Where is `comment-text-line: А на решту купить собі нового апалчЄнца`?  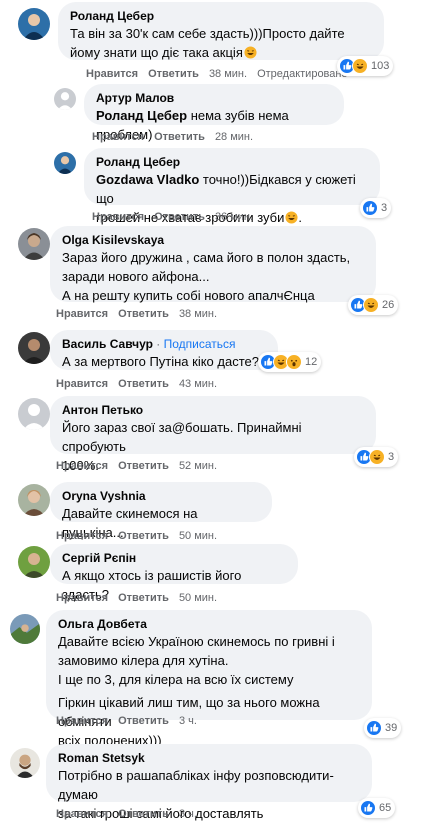
comment-text-line: А на решту купить собі нового апалчЄнца is located at coordinates (188, 295).